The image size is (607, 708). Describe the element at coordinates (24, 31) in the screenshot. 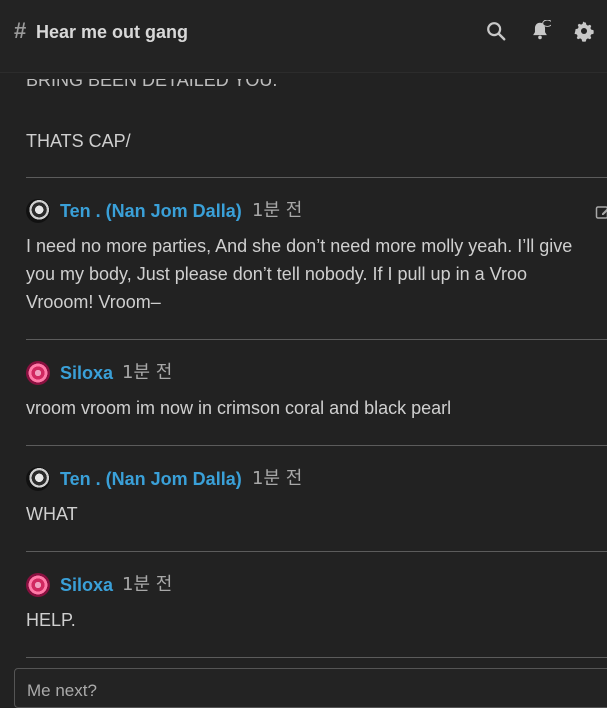

I see `hash-icon: #` at that location.